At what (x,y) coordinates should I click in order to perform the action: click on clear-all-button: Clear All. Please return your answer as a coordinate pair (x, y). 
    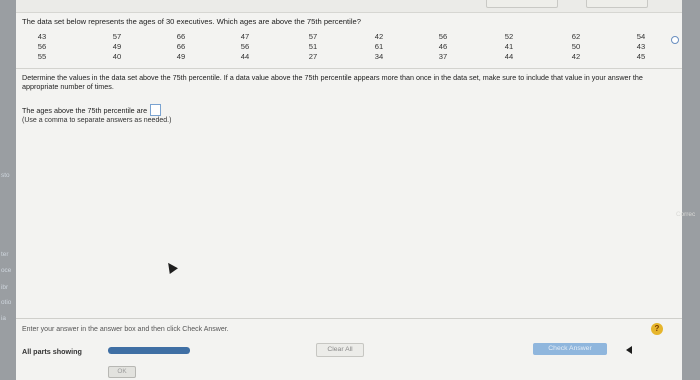
    Looking at the image, I should click on (340, 350).